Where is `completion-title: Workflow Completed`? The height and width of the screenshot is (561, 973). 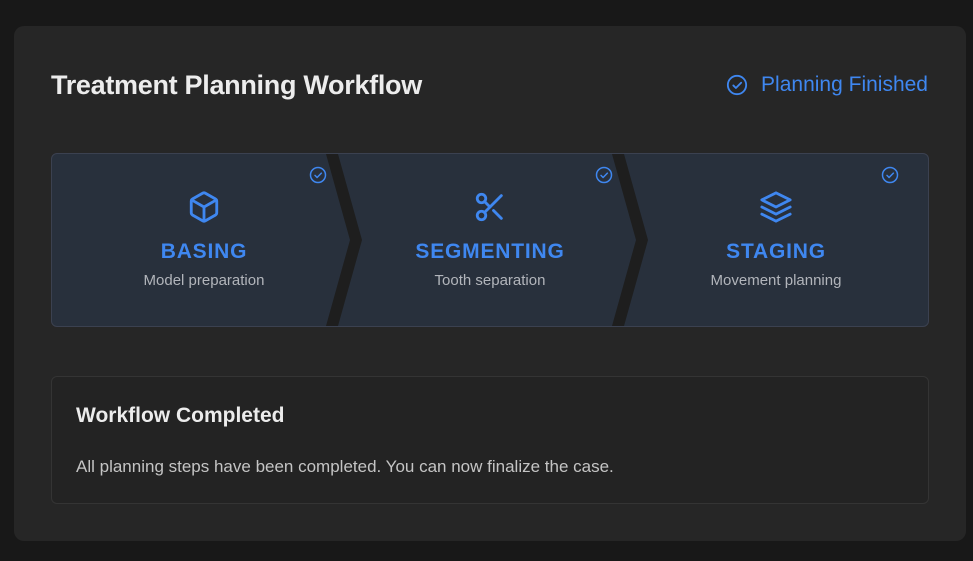 completion-title: Workflow Completed is located at coordinates (180, 415).